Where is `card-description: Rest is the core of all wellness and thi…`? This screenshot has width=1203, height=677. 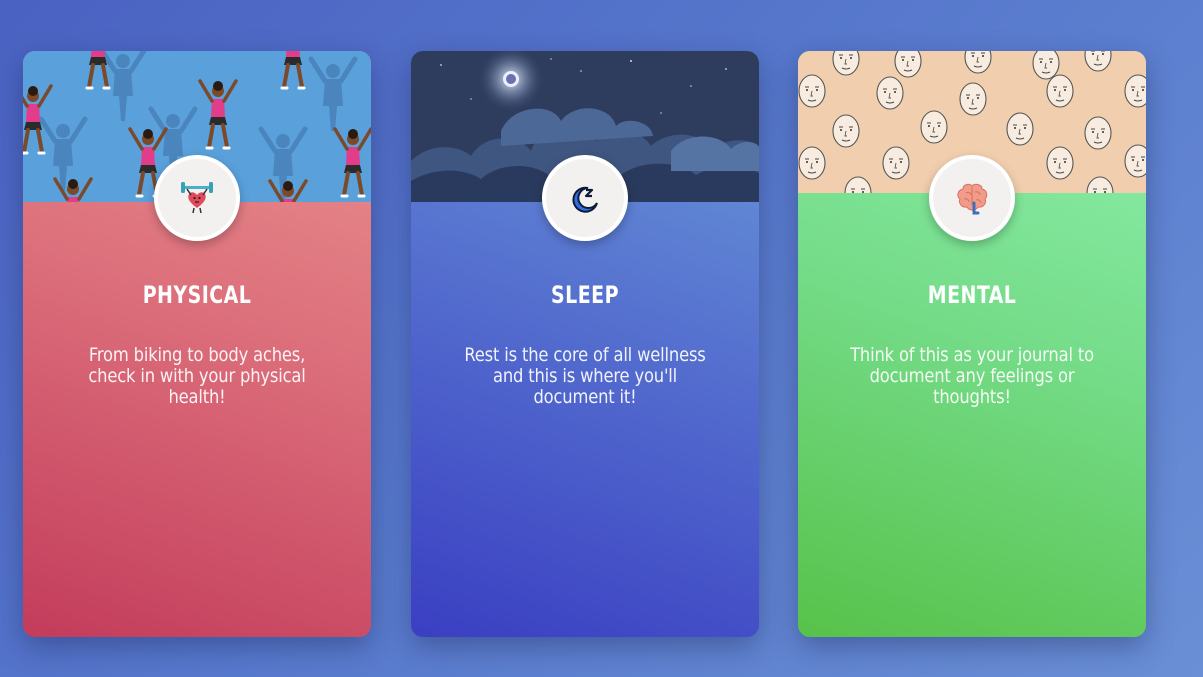
card-description: Rest is the core of all wellness and thi… is located at coordinates (585, 376).